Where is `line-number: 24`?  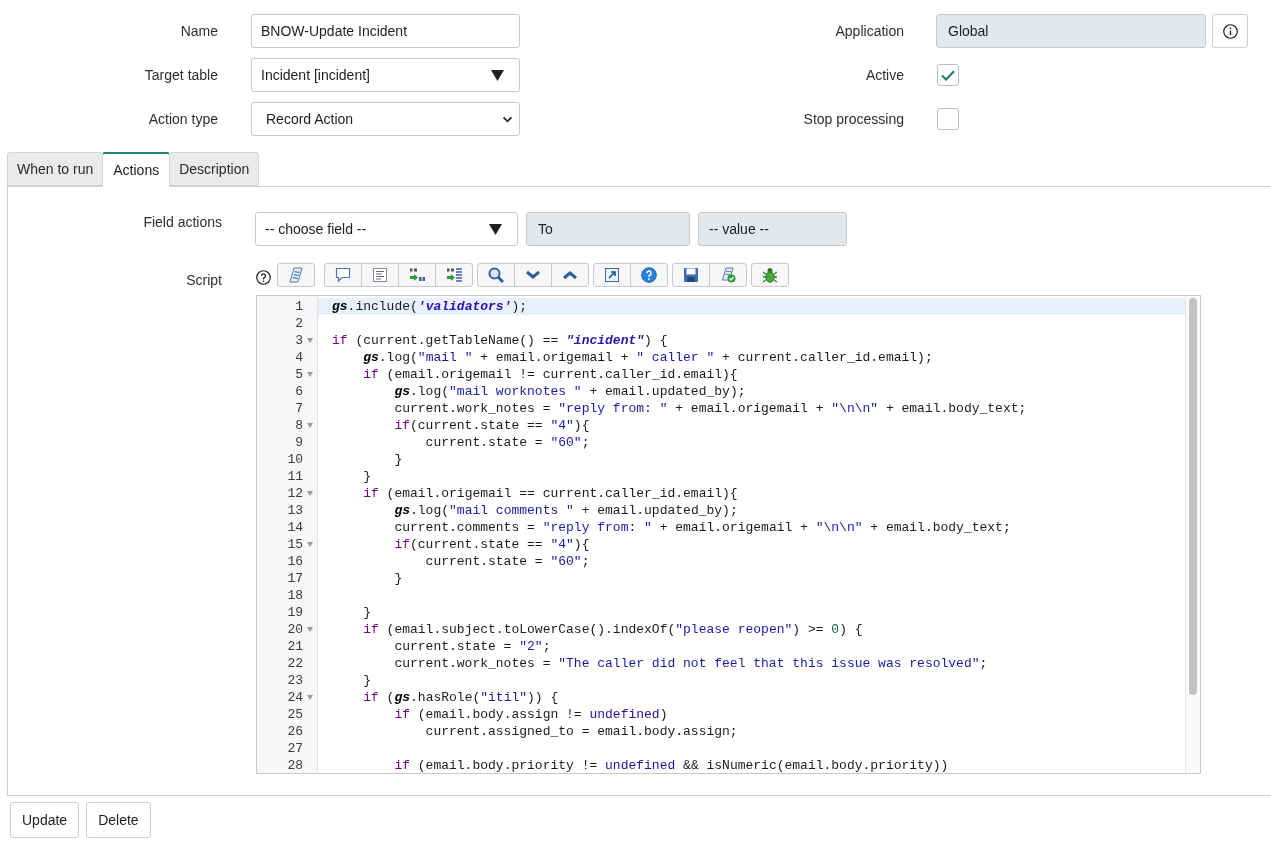
line-number: 24 is located at coordinates (295, 697).